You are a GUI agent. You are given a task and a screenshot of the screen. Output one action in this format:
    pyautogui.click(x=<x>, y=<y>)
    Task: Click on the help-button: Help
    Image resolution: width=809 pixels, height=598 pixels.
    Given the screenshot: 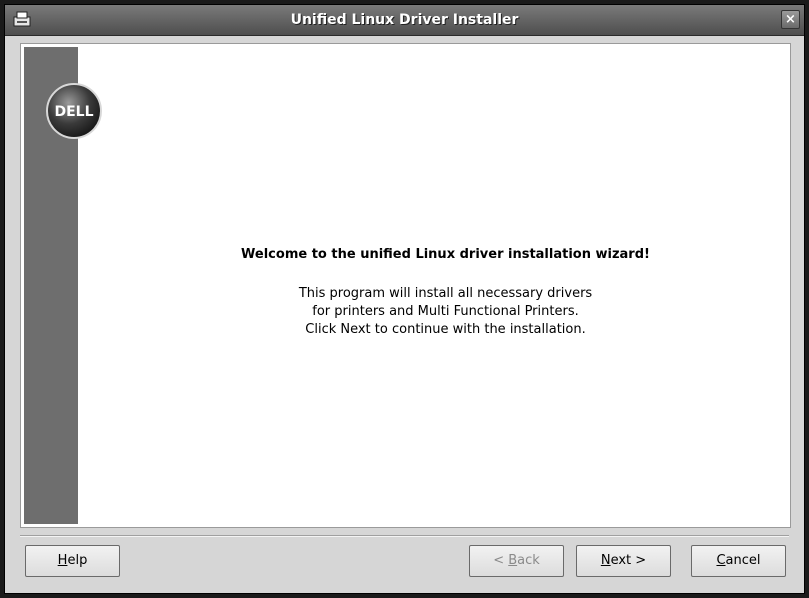 What is the action you would take?
    pyautogui.click(x=72, y=561)
    